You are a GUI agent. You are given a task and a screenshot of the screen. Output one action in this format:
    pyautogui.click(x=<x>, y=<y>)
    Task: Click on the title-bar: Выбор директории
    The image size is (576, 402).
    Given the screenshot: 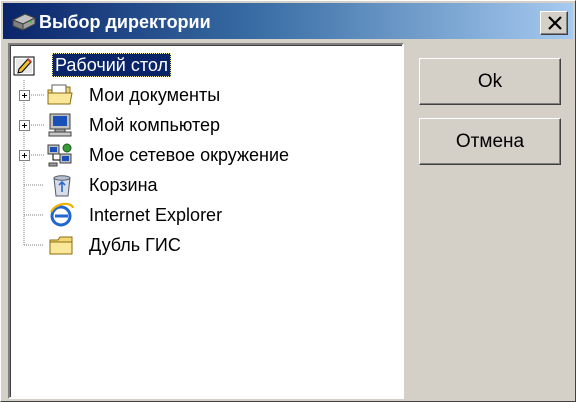 What is the action you would take?
    pyautogui.click(x=288, y=21)
    